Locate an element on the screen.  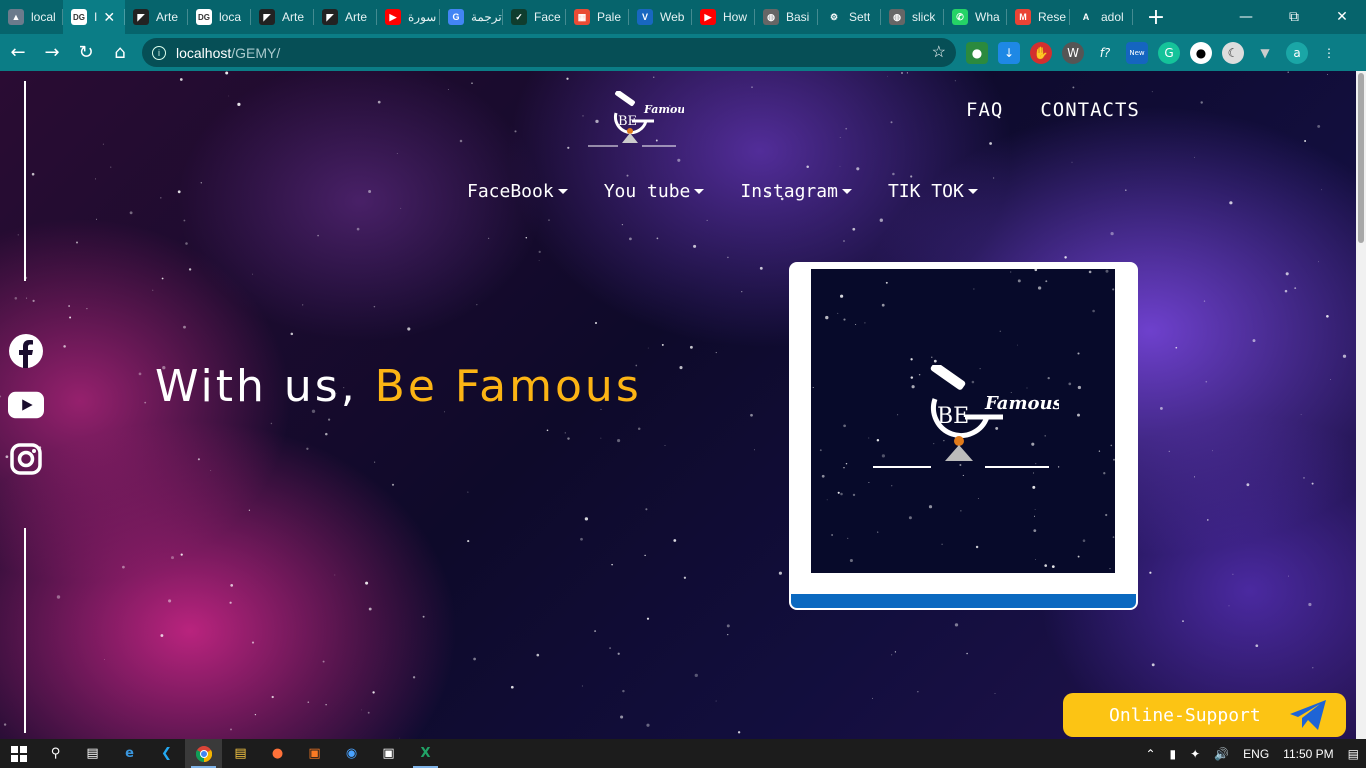
app-window-icon: ▣ is located at coordinates (388, 753).